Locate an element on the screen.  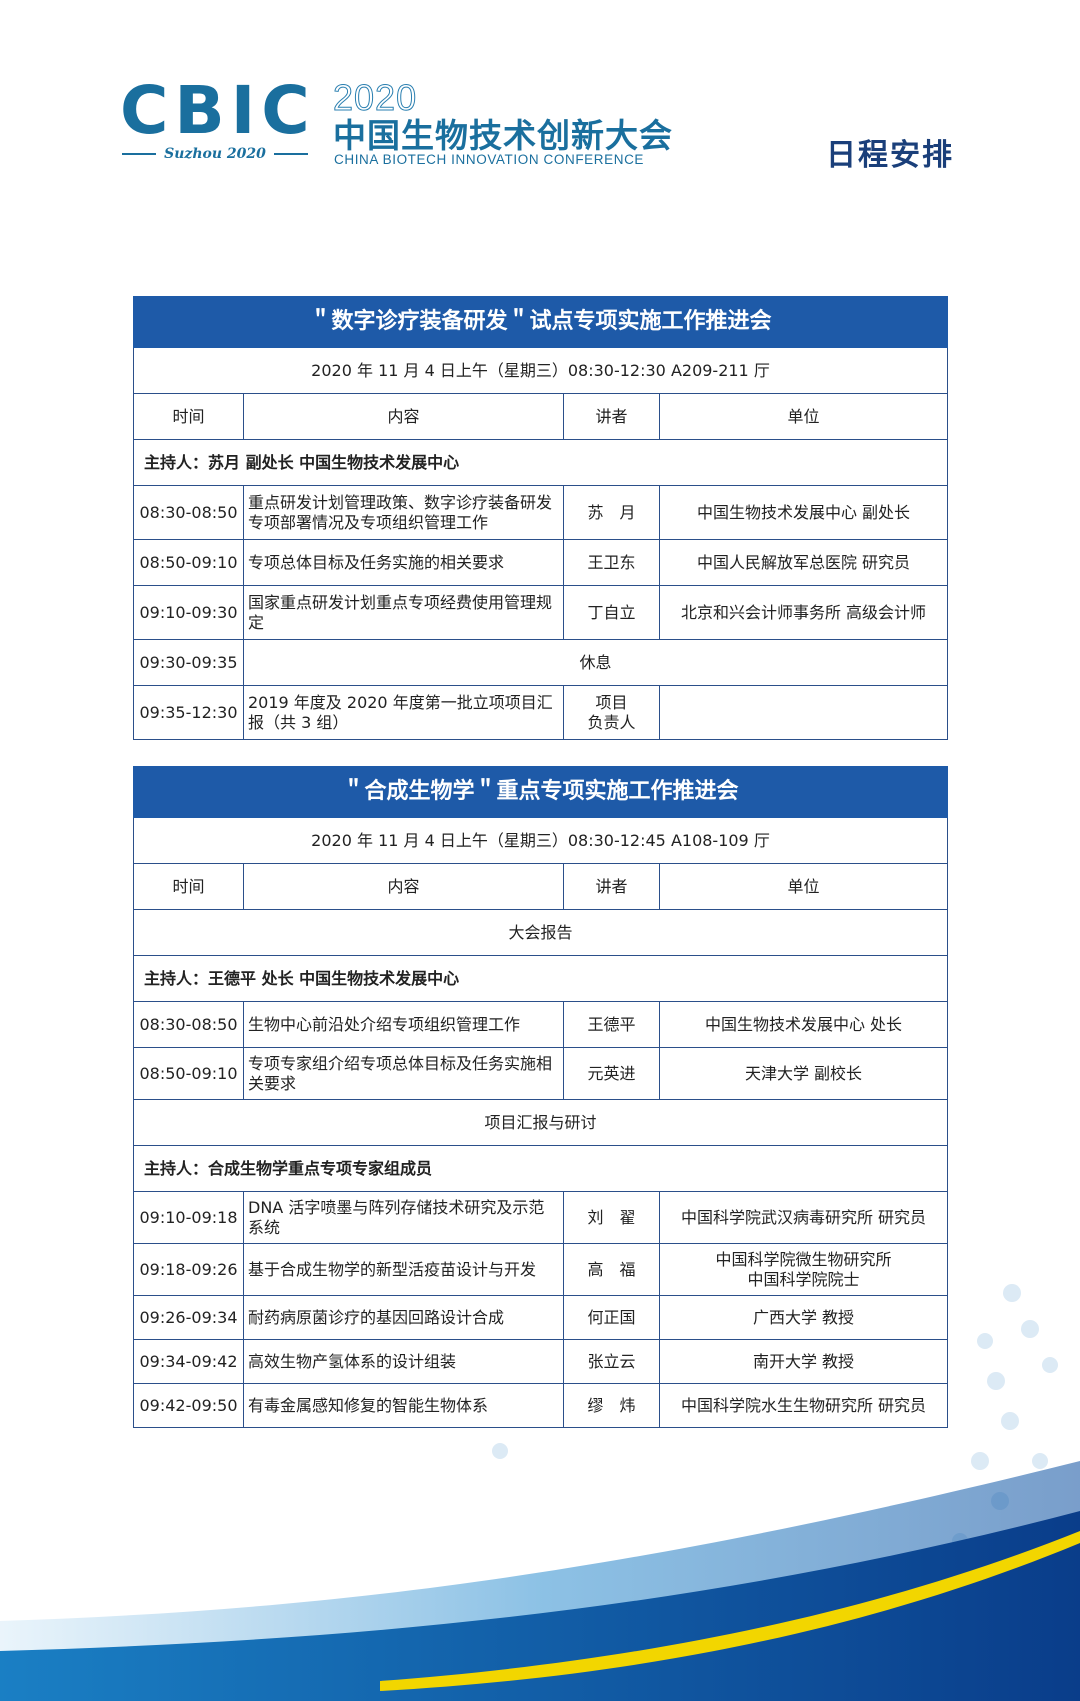
section-label: 大会报告 is located at coordinates (540, 932).